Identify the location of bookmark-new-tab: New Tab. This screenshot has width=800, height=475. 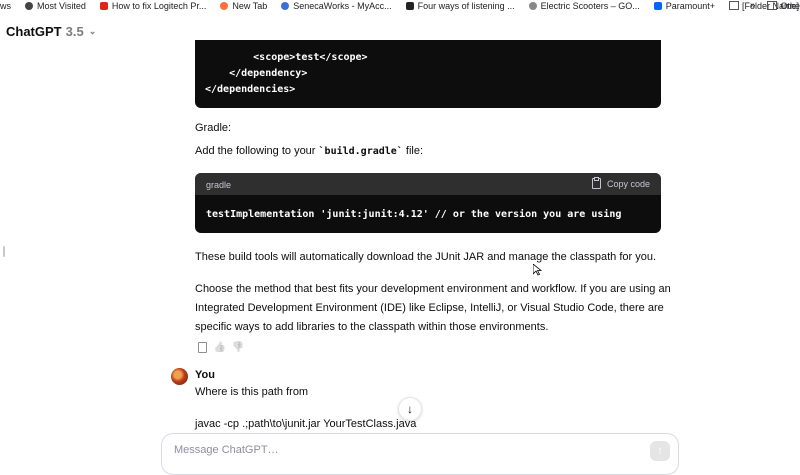
(243, 6).